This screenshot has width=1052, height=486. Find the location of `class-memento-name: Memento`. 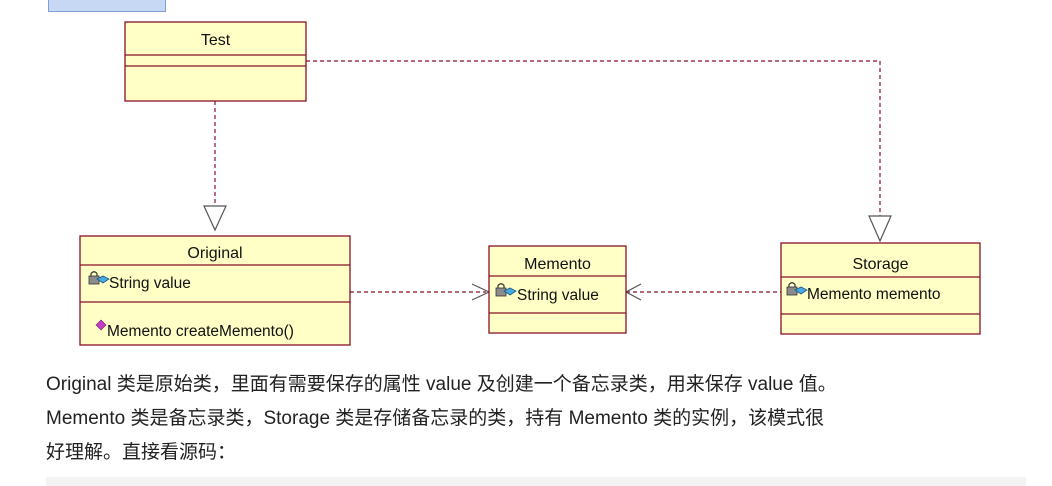

class-memento-name: Memento is located at coordinates (557, 264).